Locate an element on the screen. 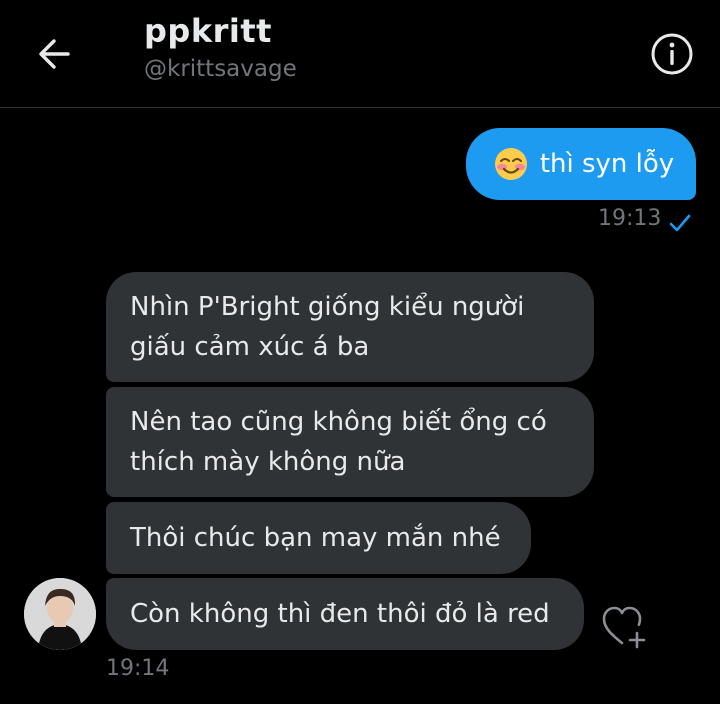 The image size is (720, 704). received-message-time: 19:14 is located at coordinates (138, 668).